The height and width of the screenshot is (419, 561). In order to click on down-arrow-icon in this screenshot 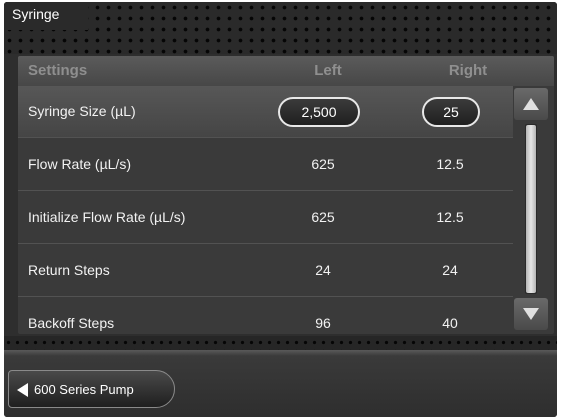, I will do `click(531, 314)`.